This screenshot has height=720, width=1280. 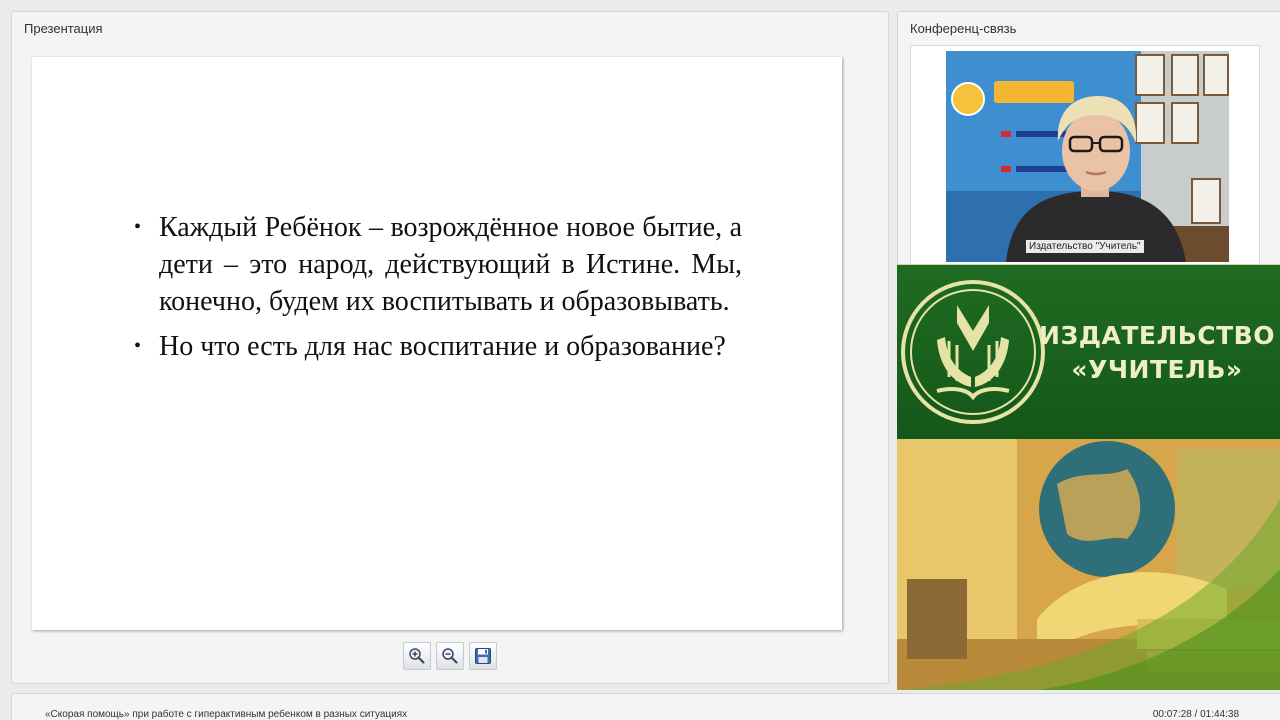 What do you see at coordinates (63, 28) in the screenshot?
I see `presentation-title: Презентация` at bounding box center [63, 28].